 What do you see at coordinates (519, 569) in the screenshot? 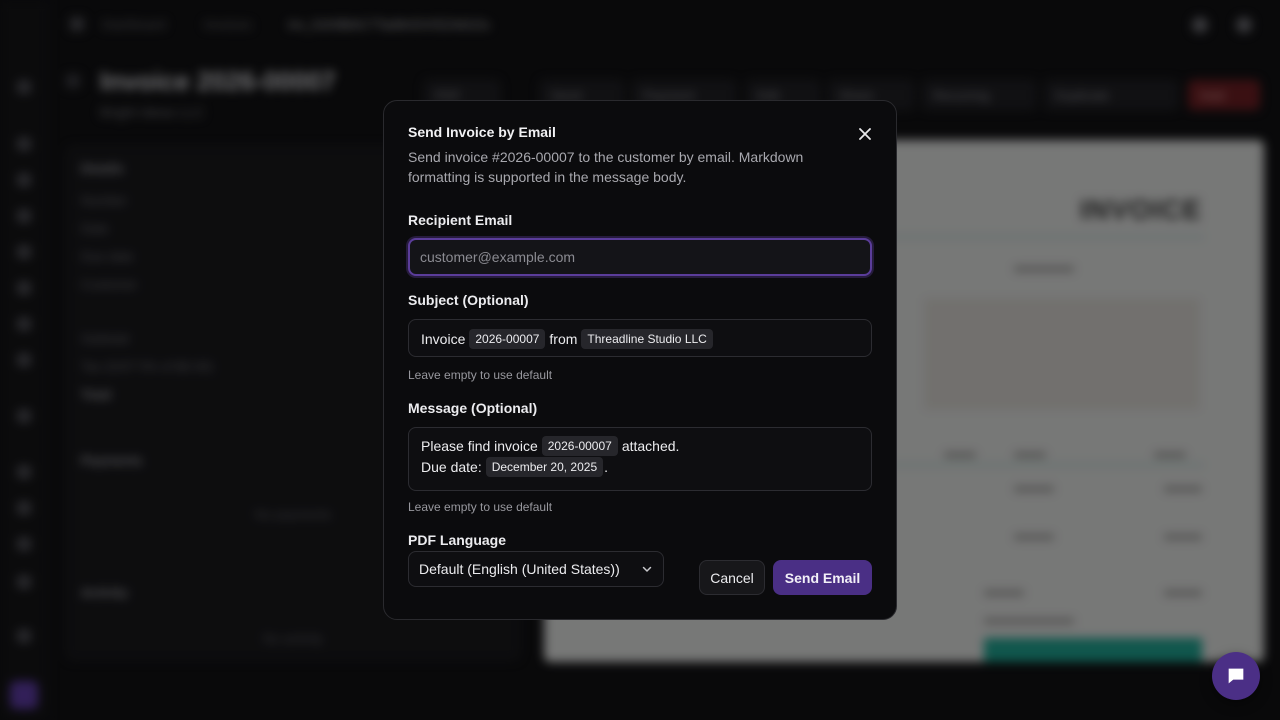
I see `language-selected-value: Default (English (United States))` at bounding box center [519, 569].